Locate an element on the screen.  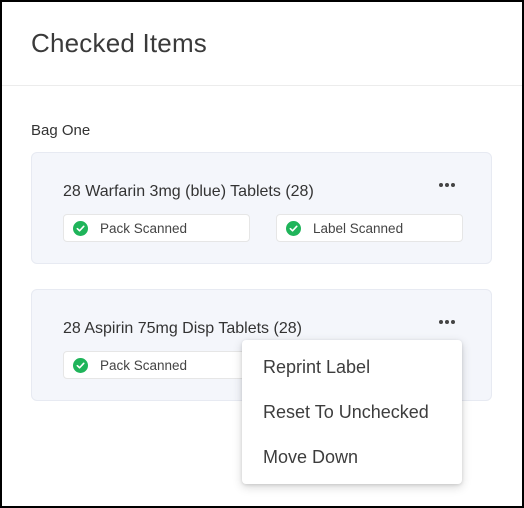
page-title: Checked Items is located at coordinates (119, 43).